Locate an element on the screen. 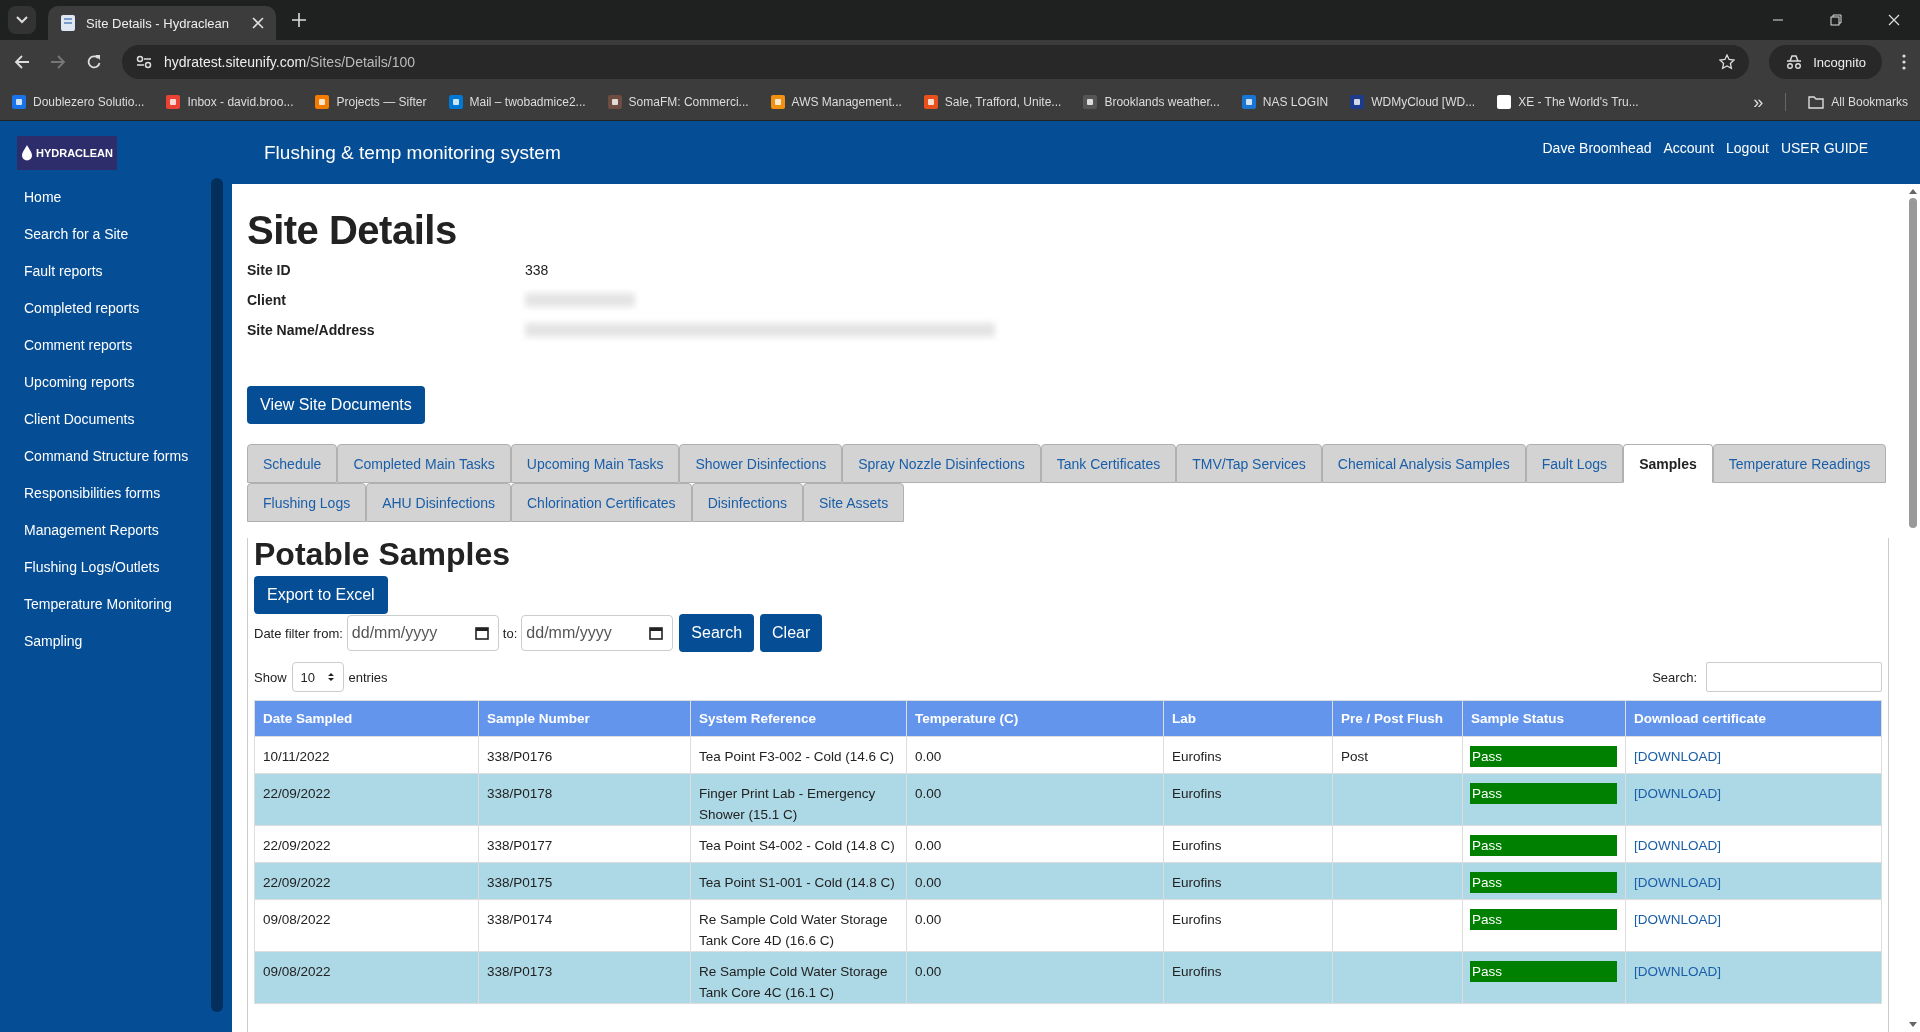  sidebar-item: Upcoming reports is located at coordinates (117, 381).